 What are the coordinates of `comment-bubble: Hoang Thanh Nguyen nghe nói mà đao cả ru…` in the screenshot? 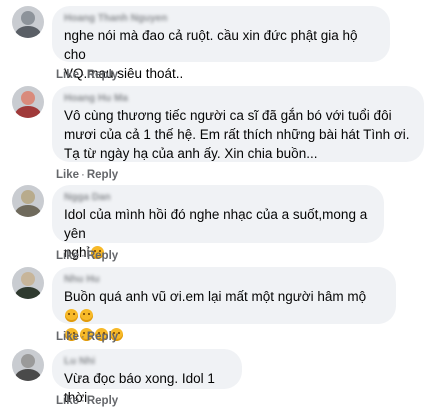 It's located at (221, 43).